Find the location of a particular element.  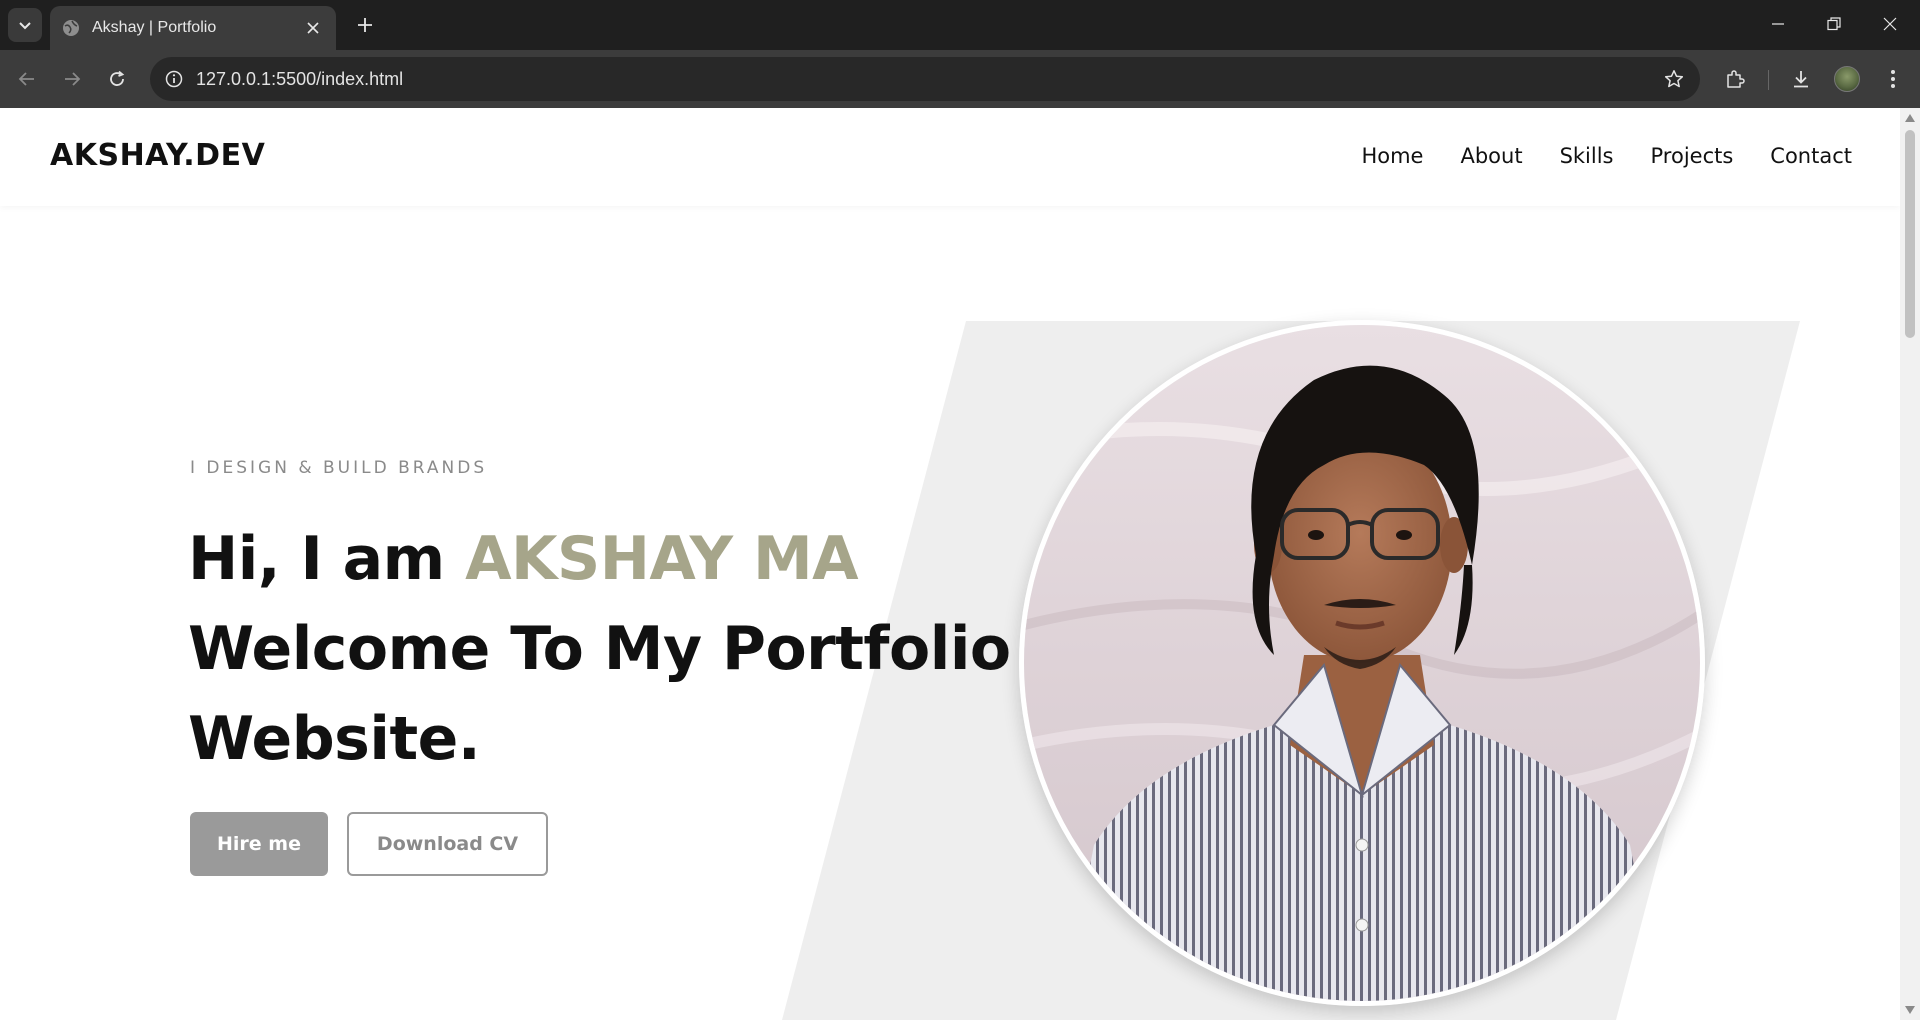

nav-link-projects: Projects is located at coordinates (1692, 156).